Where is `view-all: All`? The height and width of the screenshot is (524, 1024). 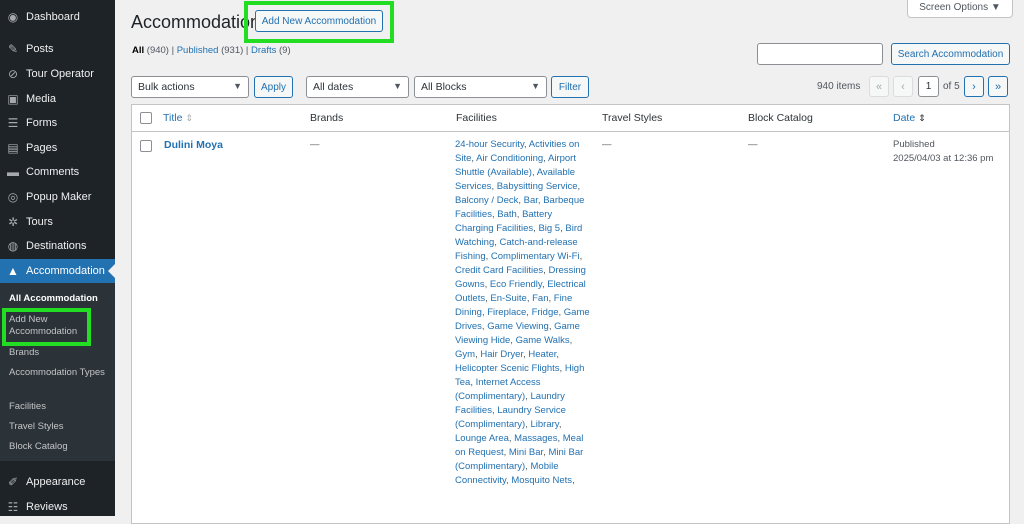 view-all: All is located at coordinates (138, 50).